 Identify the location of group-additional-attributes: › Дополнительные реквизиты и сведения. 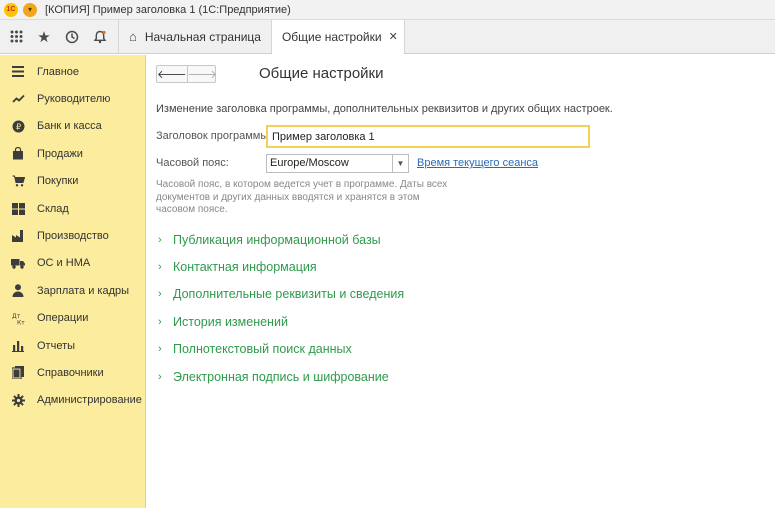
(281, 294).